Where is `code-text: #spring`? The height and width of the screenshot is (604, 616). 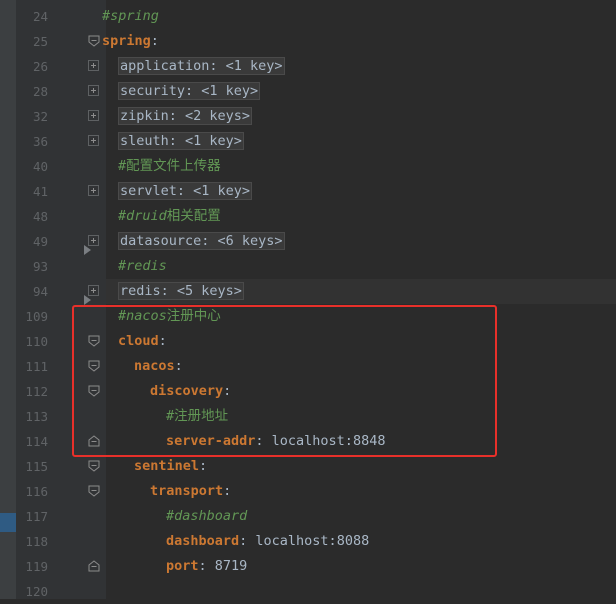
code-text: #spring is located at coordinates (130, 16).